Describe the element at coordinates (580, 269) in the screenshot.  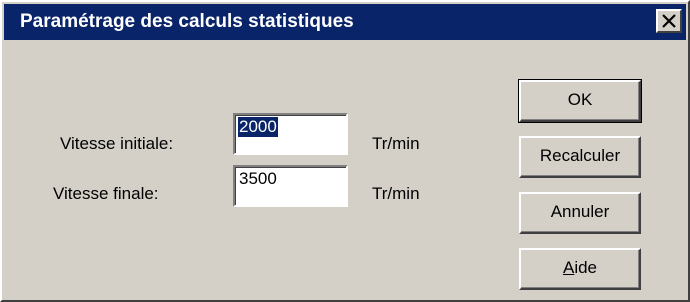
I see `help-button: Aide` at that location.